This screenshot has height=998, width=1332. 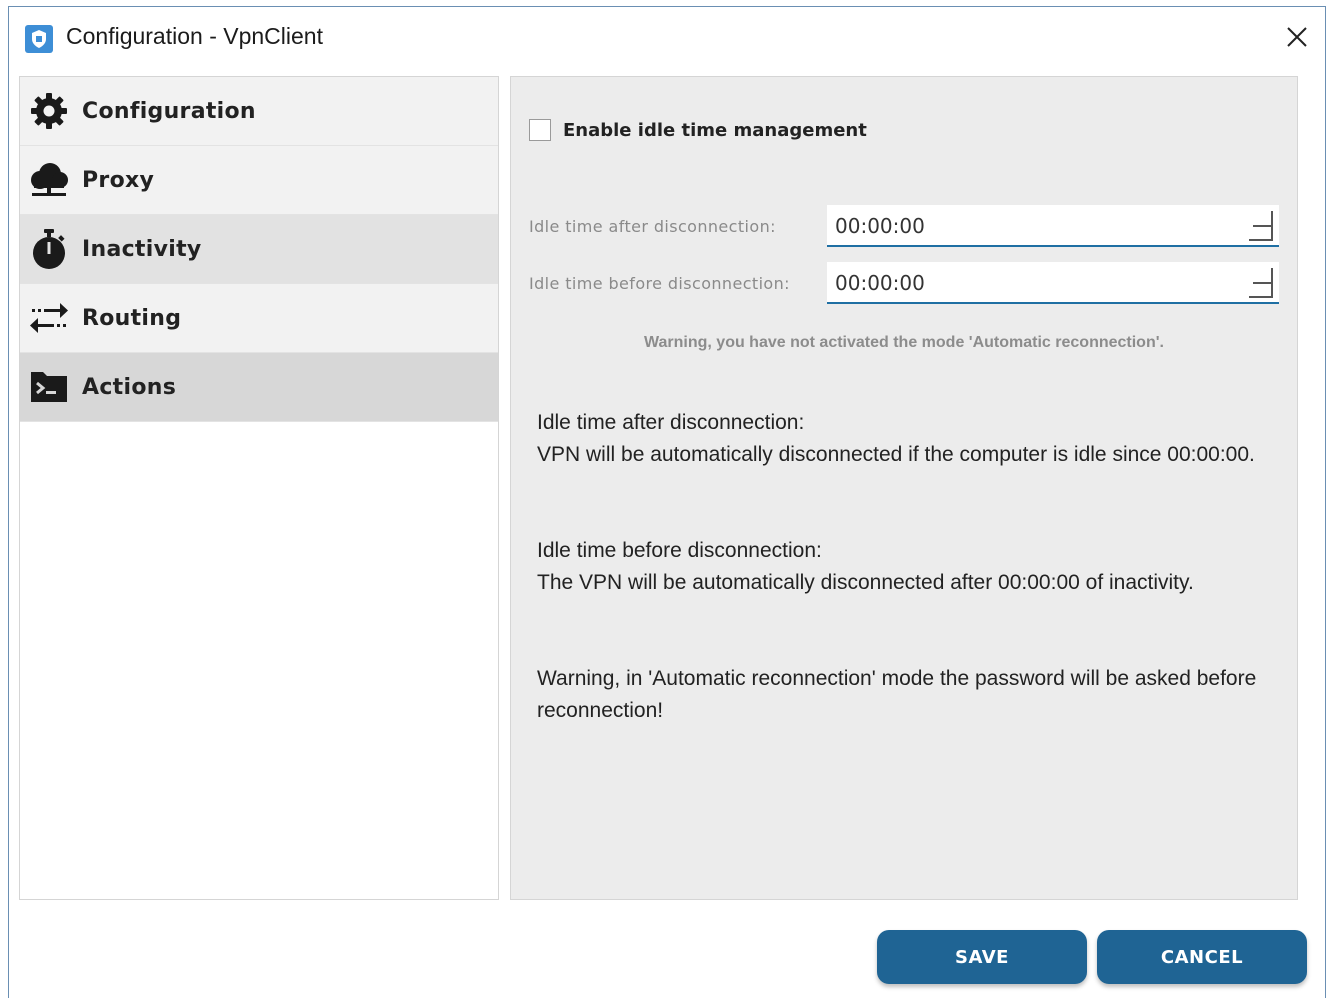 What do you see at coordinates (1202, 957) in the screenshot?
I see `cancel-button: CANCEL` at bounding box center [1202, 957].